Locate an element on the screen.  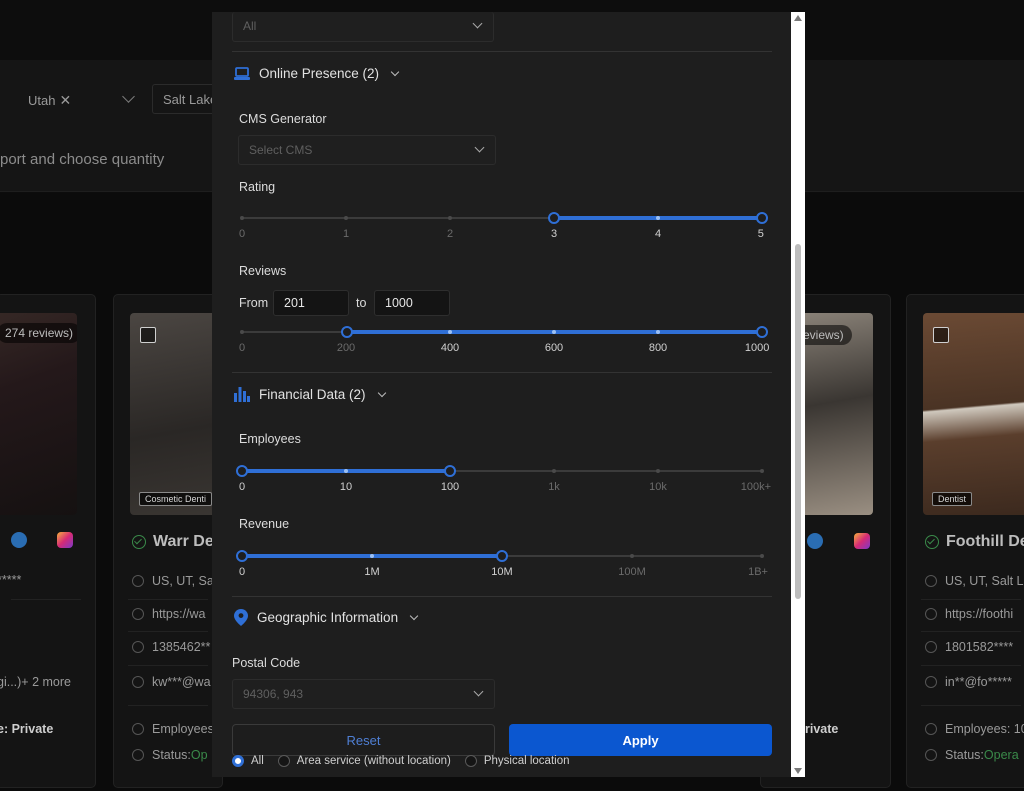
card-website: https://foothi is located at coordinates (969, 614).